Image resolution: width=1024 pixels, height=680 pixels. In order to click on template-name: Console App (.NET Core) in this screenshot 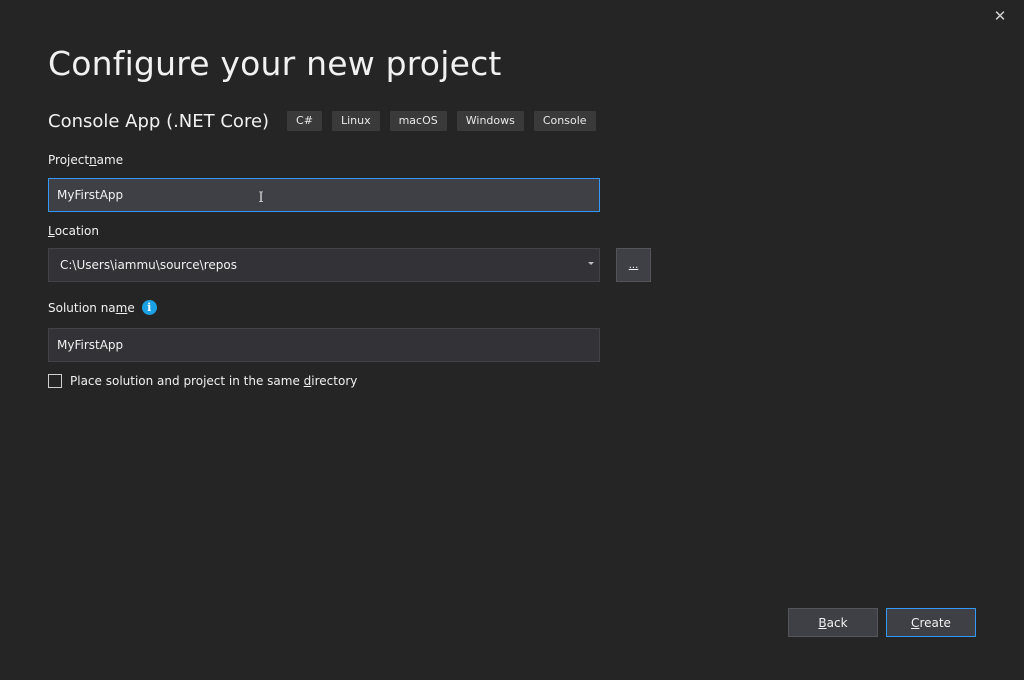, I will do `click(159, 121)`.